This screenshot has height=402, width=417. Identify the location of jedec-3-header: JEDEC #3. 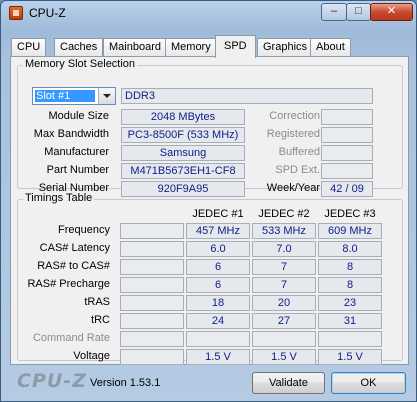
(350, 214).